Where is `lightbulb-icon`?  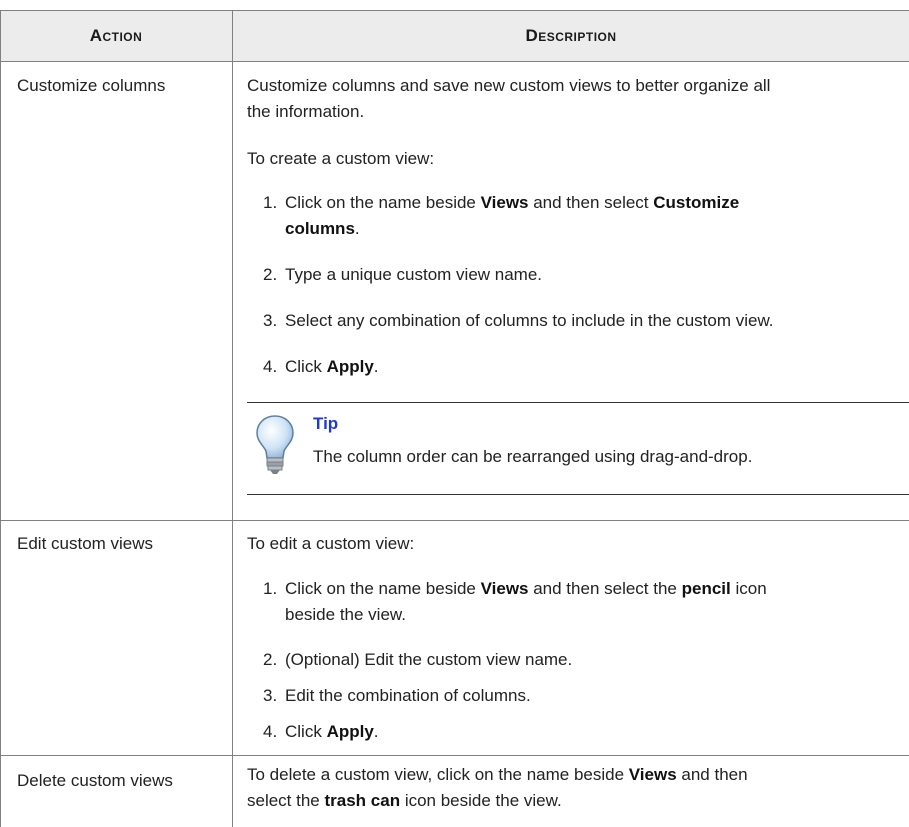 lightbulb-icon is located at coordinates (275, 445).